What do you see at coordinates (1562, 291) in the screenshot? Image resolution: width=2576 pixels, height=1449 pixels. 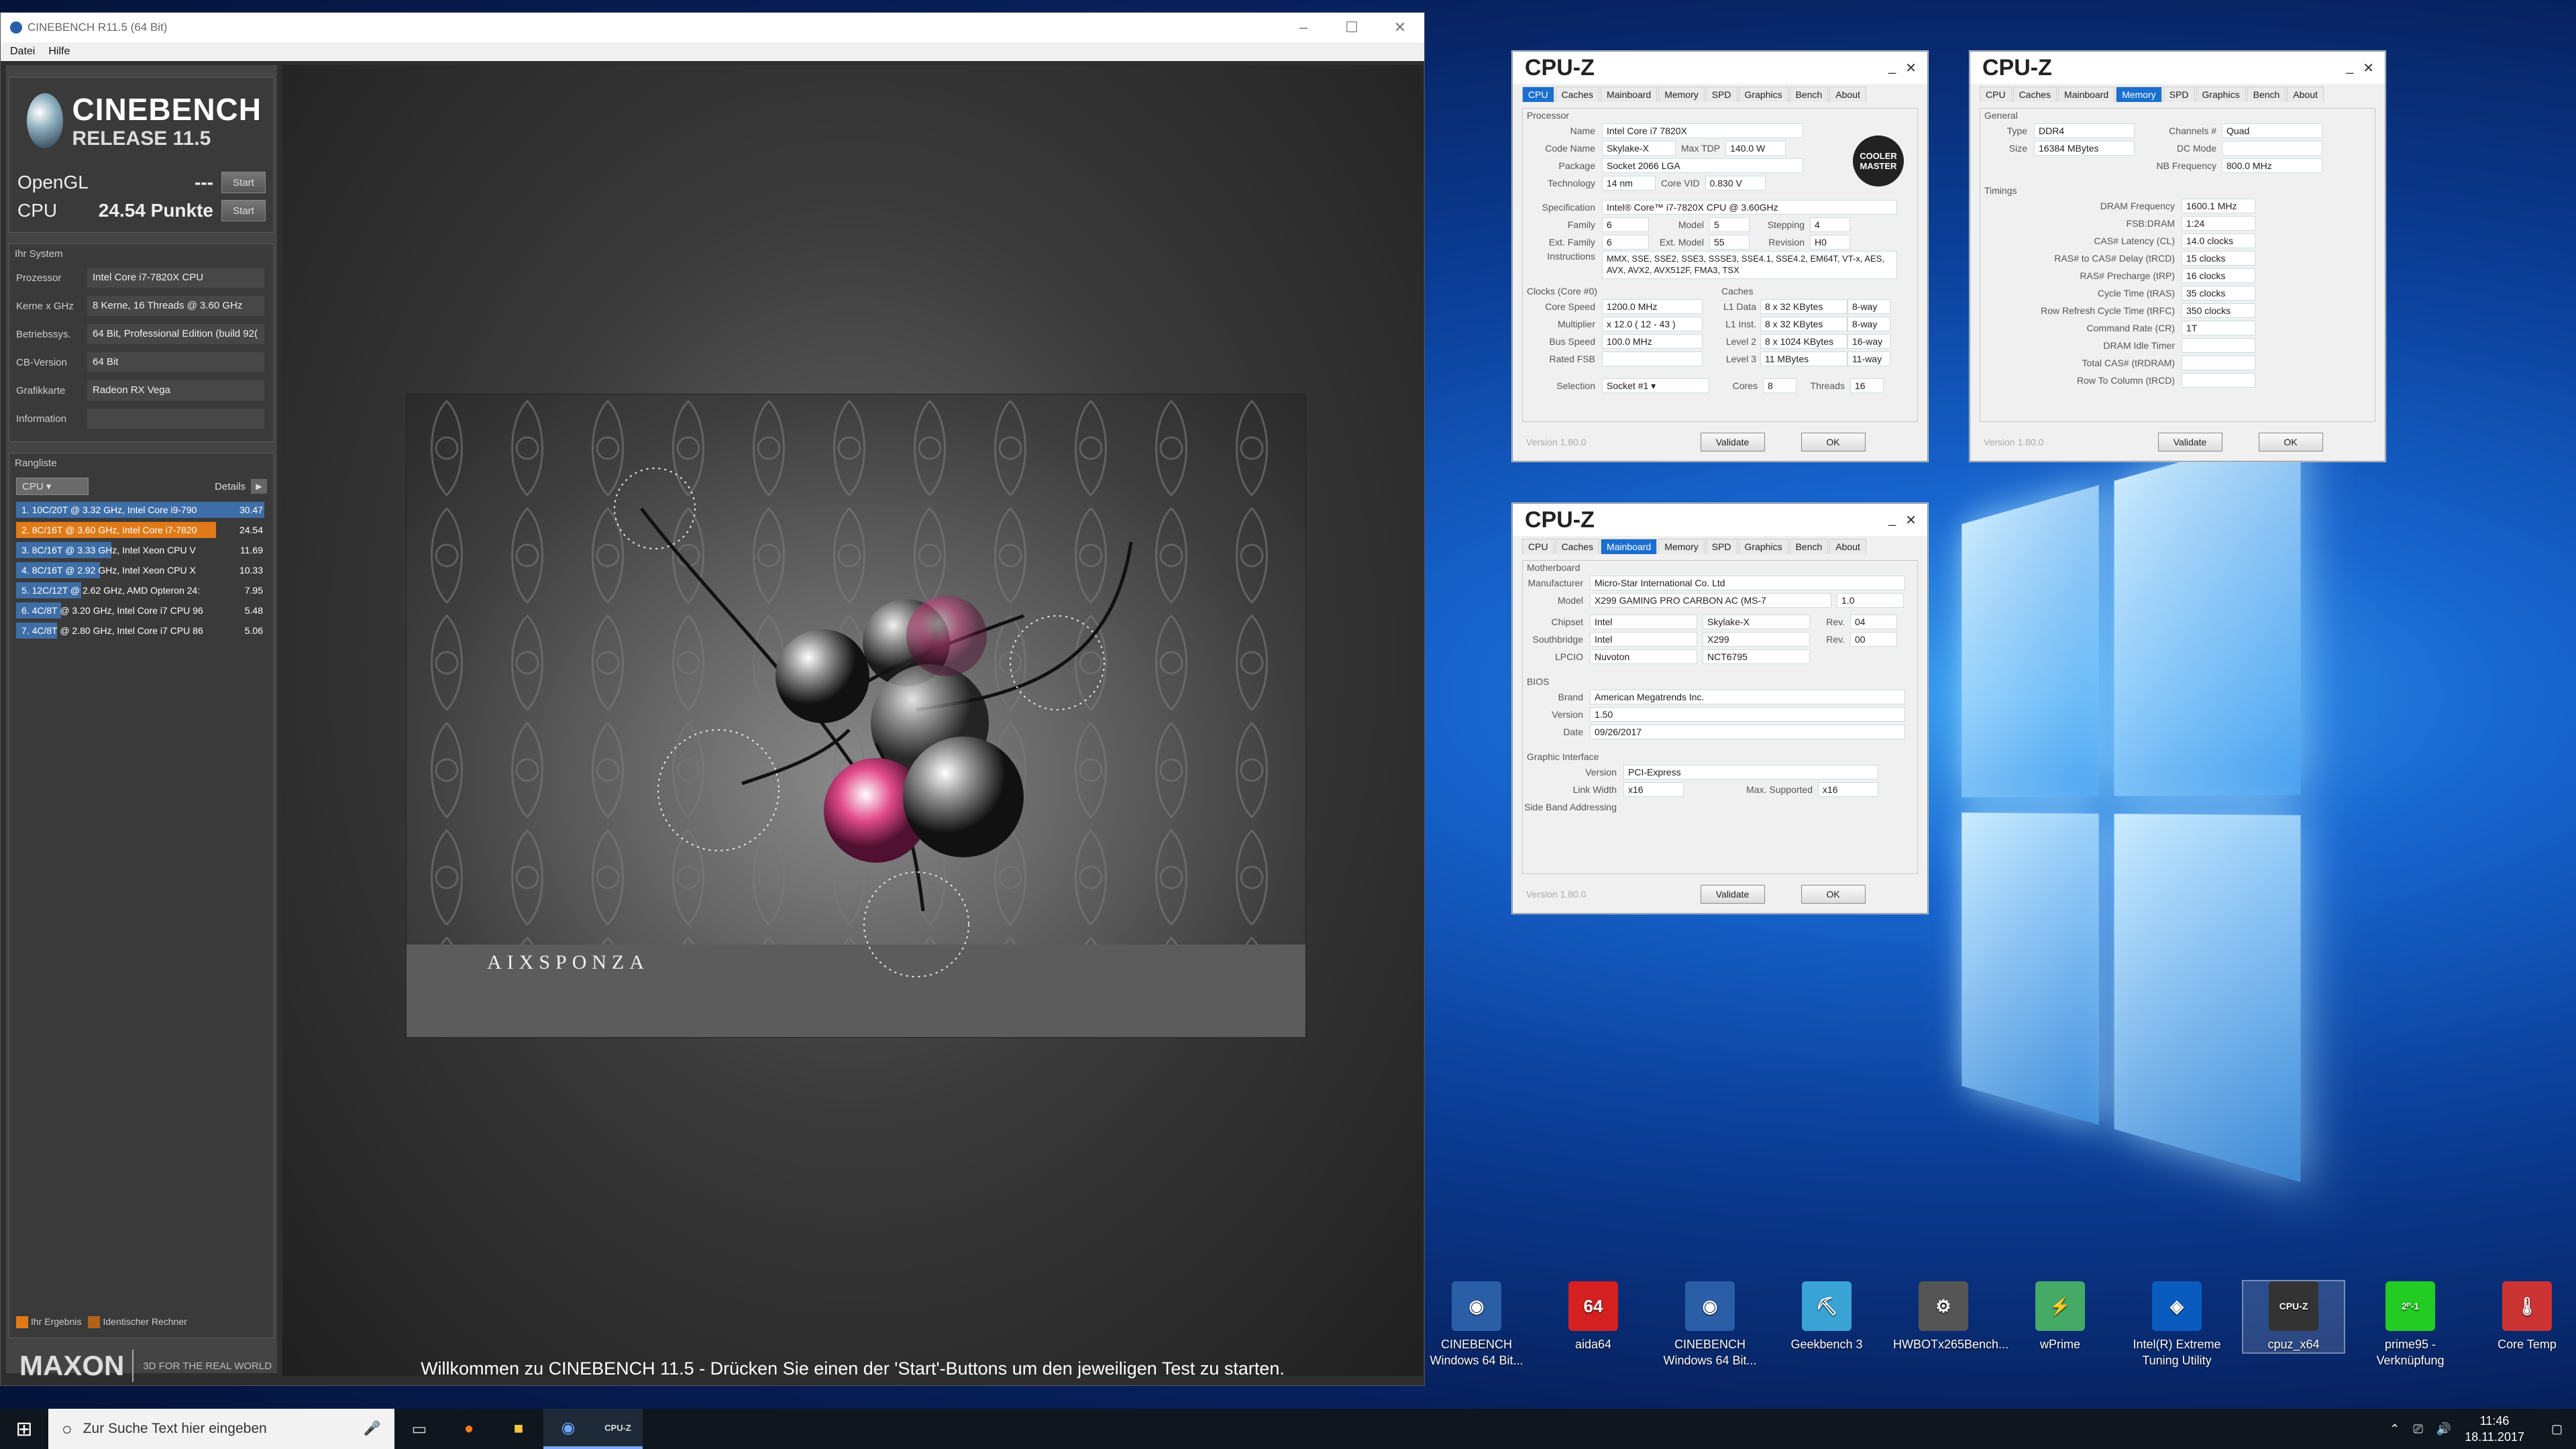 I see `section-clocks: Clocks (Core #0)` at bounding box center [1562, 291].